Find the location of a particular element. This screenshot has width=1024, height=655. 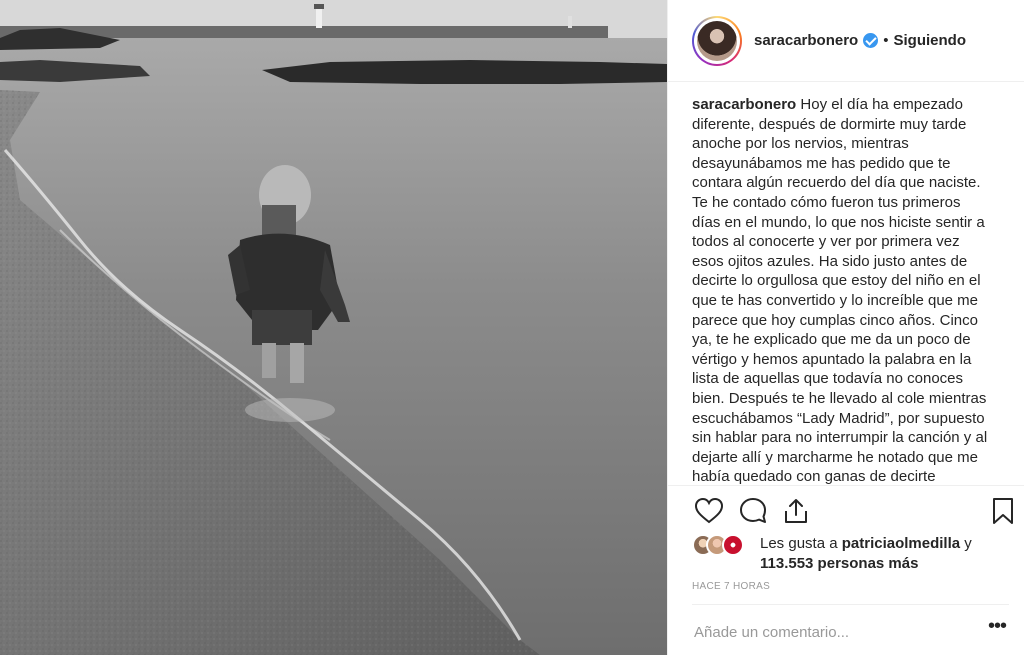

save-button is located at coordinates (1003, 511).